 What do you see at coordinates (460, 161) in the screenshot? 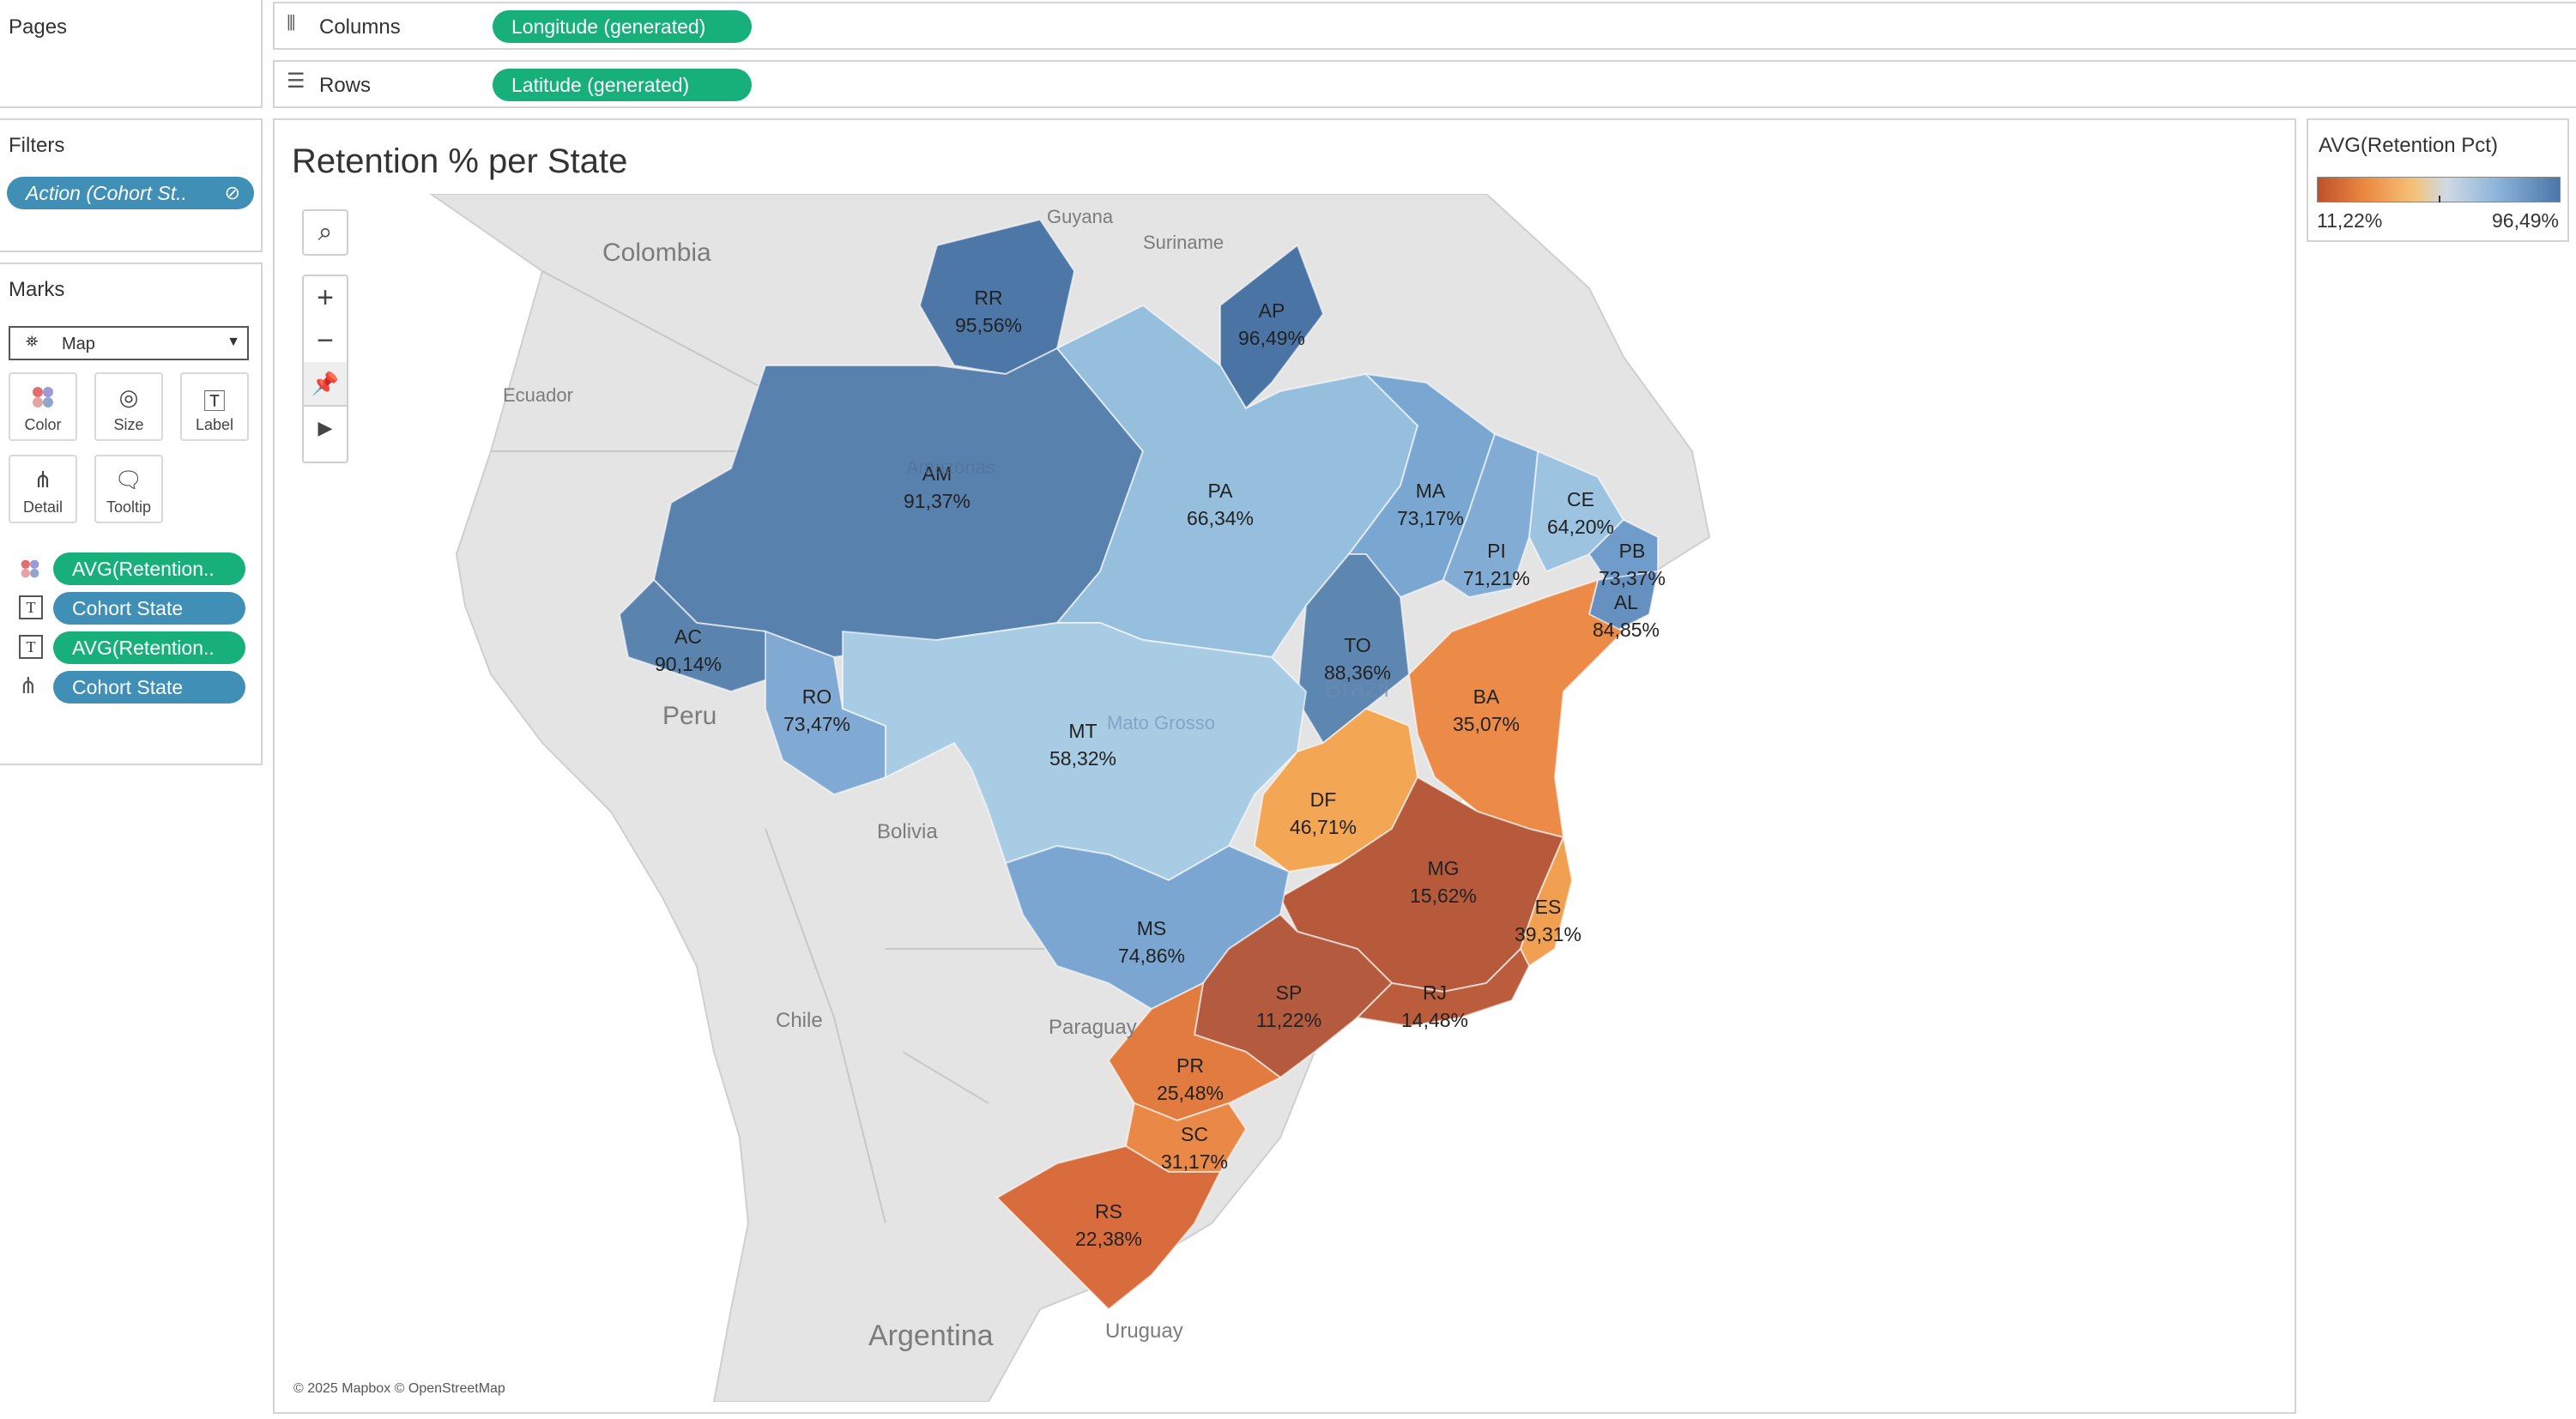
I see `sheet-title: Retention % per State` at bounding box center [460, 161].